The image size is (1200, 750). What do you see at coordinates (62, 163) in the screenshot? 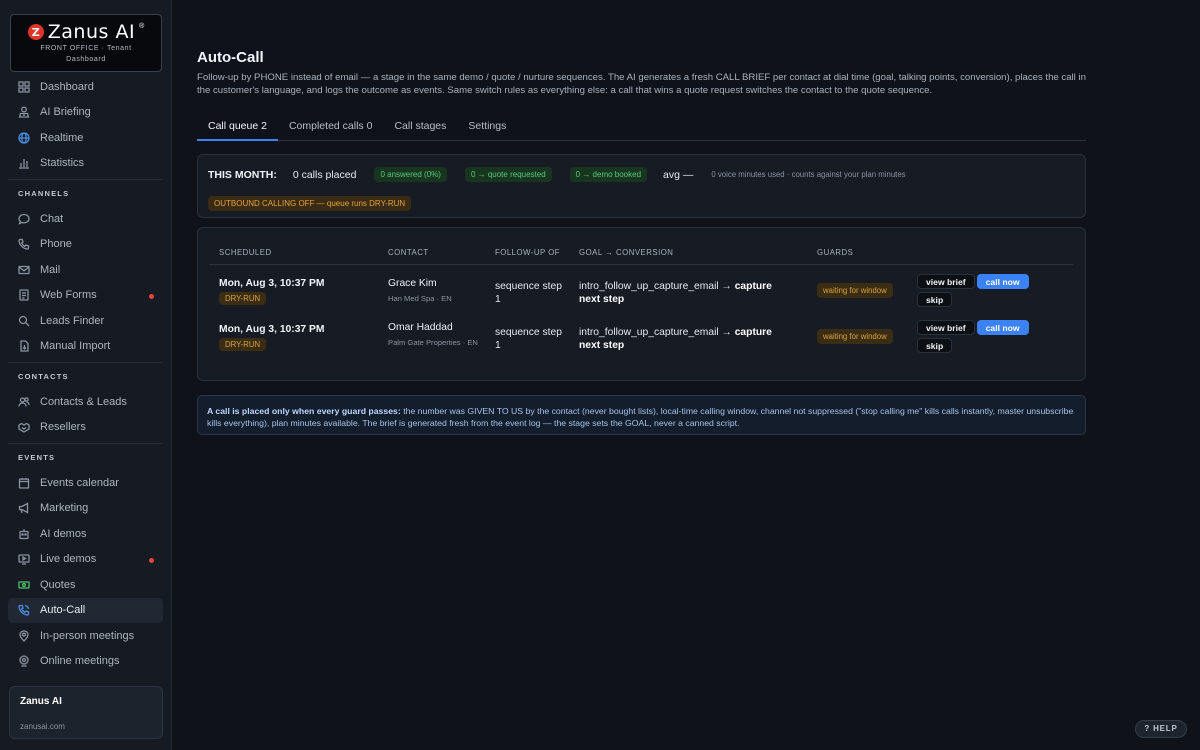
I see `sidebar-item-label: Statistics` at bounding box center [62, 163].